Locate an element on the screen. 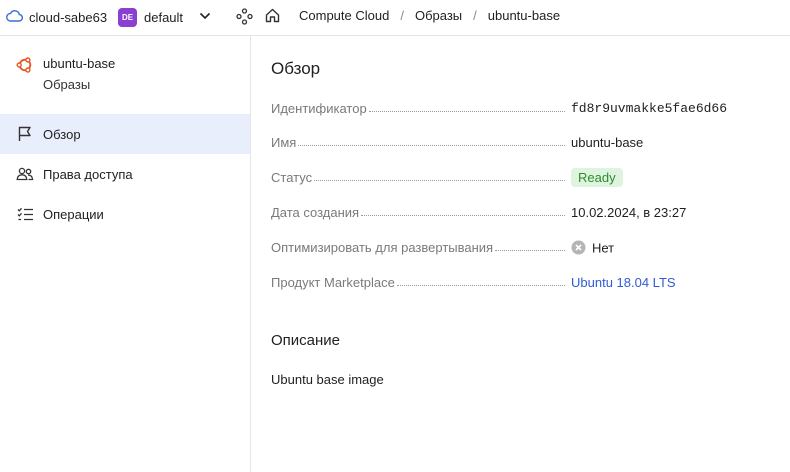  status-badge: Ready is located at coordinates (597, 177).